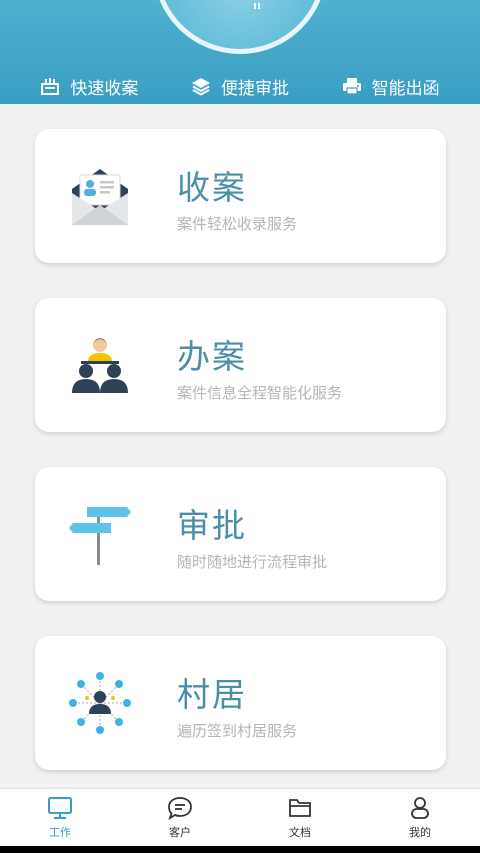 The image size is (480, 853). What do you see at coordinates (50, 86) in the screenshot?
I see `receipt-icon` at bounding box center [50, 86].